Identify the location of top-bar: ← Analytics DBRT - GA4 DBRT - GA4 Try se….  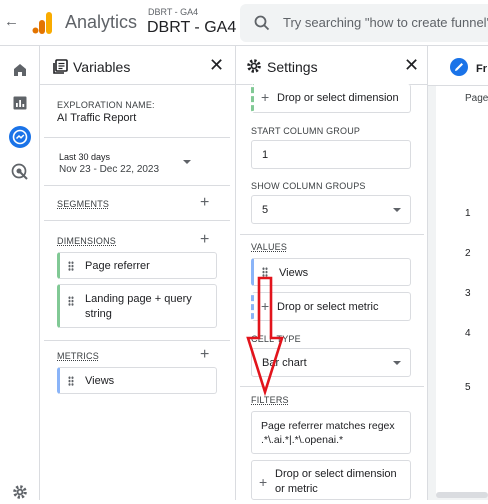
(244, 23).